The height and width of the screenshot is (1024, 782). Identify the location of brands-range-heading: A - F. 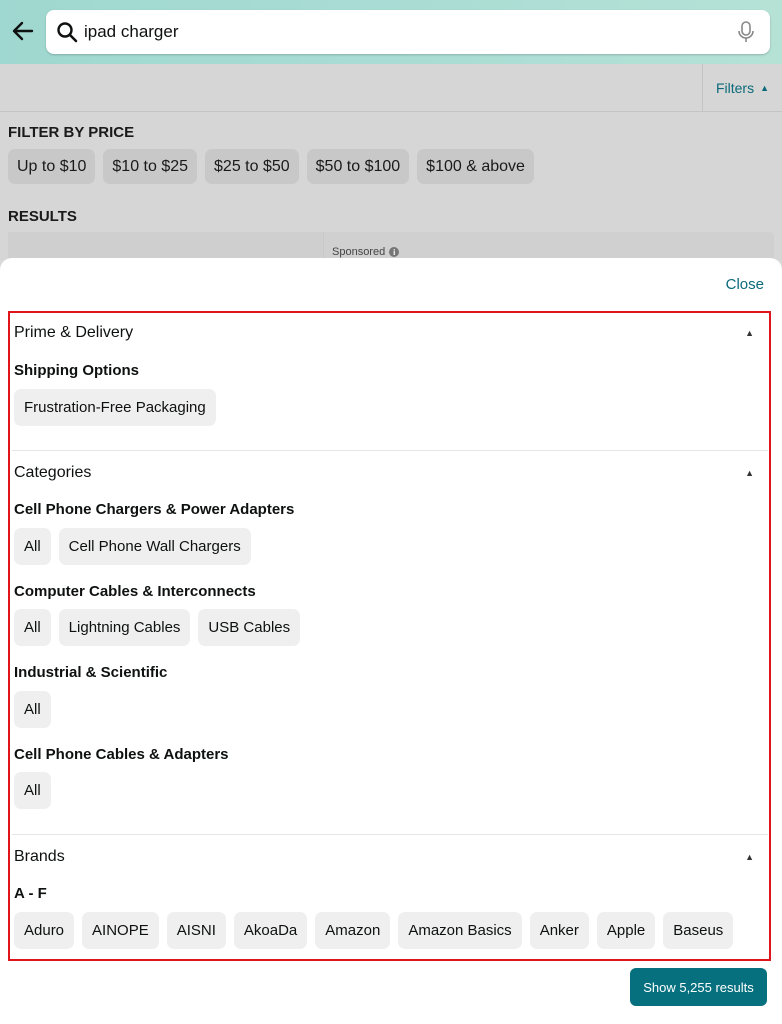
(30, 893).